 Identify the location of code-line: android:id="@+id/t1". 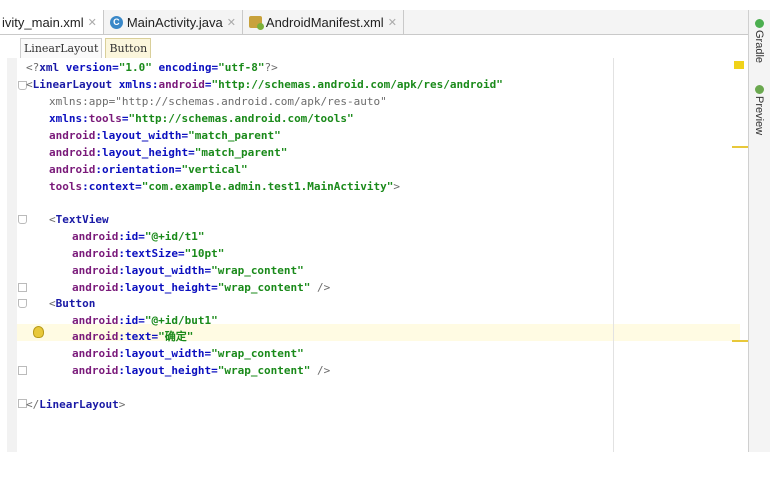
(138, 236).